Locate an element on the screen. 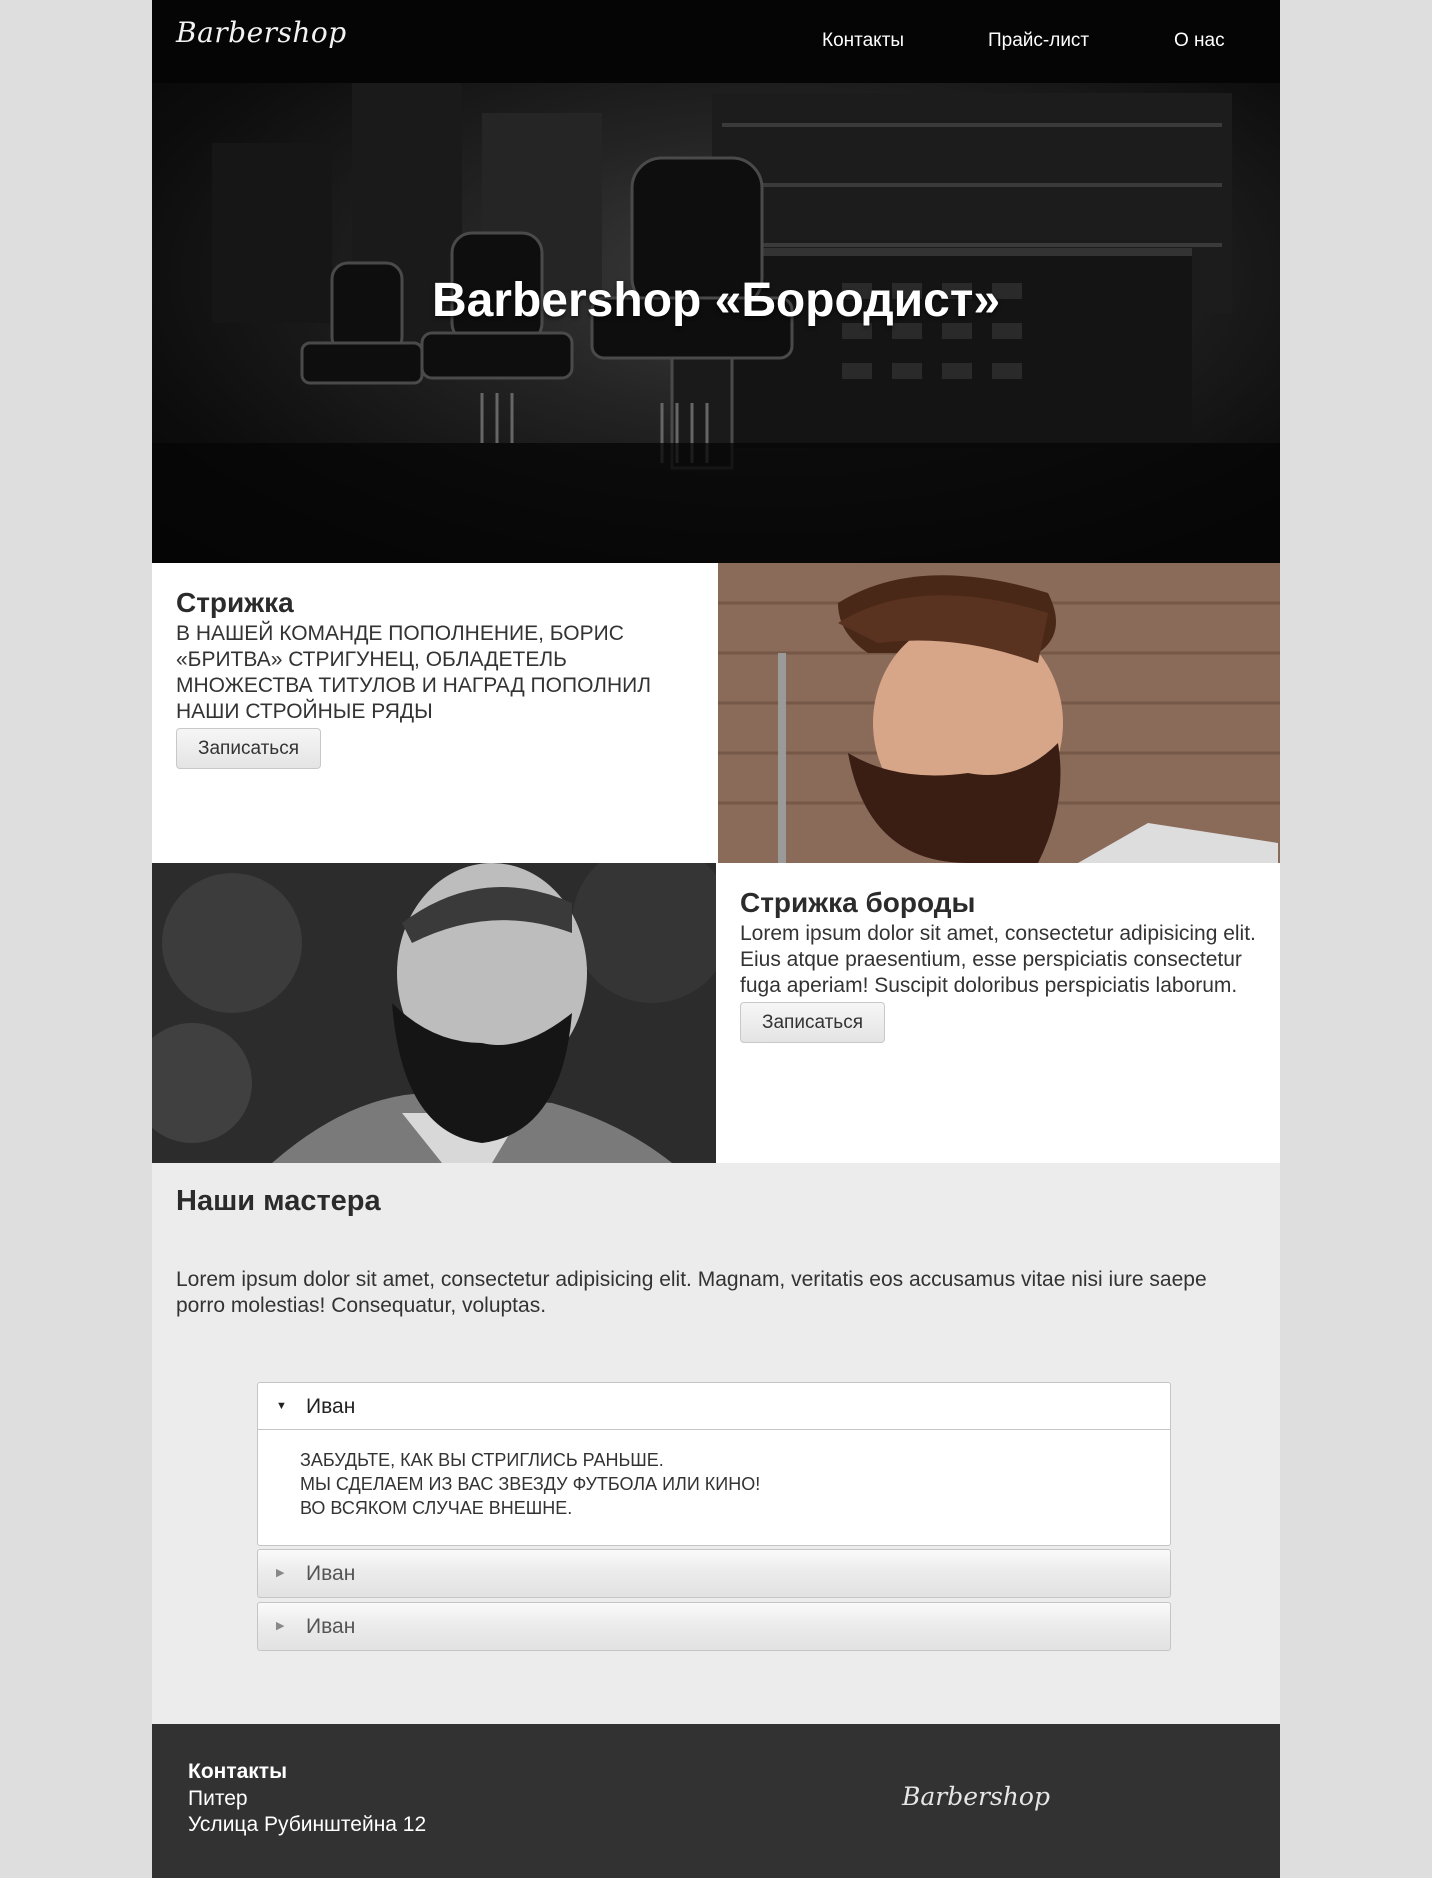 The height and width of the screenshot is (1878, 1432). nav-link-contacts: Контакты is located at coordinates (863, 41).